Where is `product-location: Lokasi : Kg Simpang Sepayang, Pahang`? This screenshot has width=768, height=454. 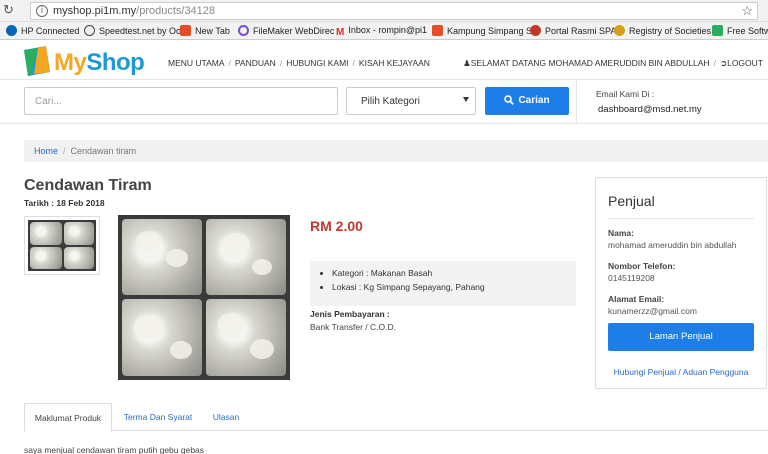 product-location: Lokasi : Kg Simpang Sepayang, Pahang is located at coordinates (454, 287).